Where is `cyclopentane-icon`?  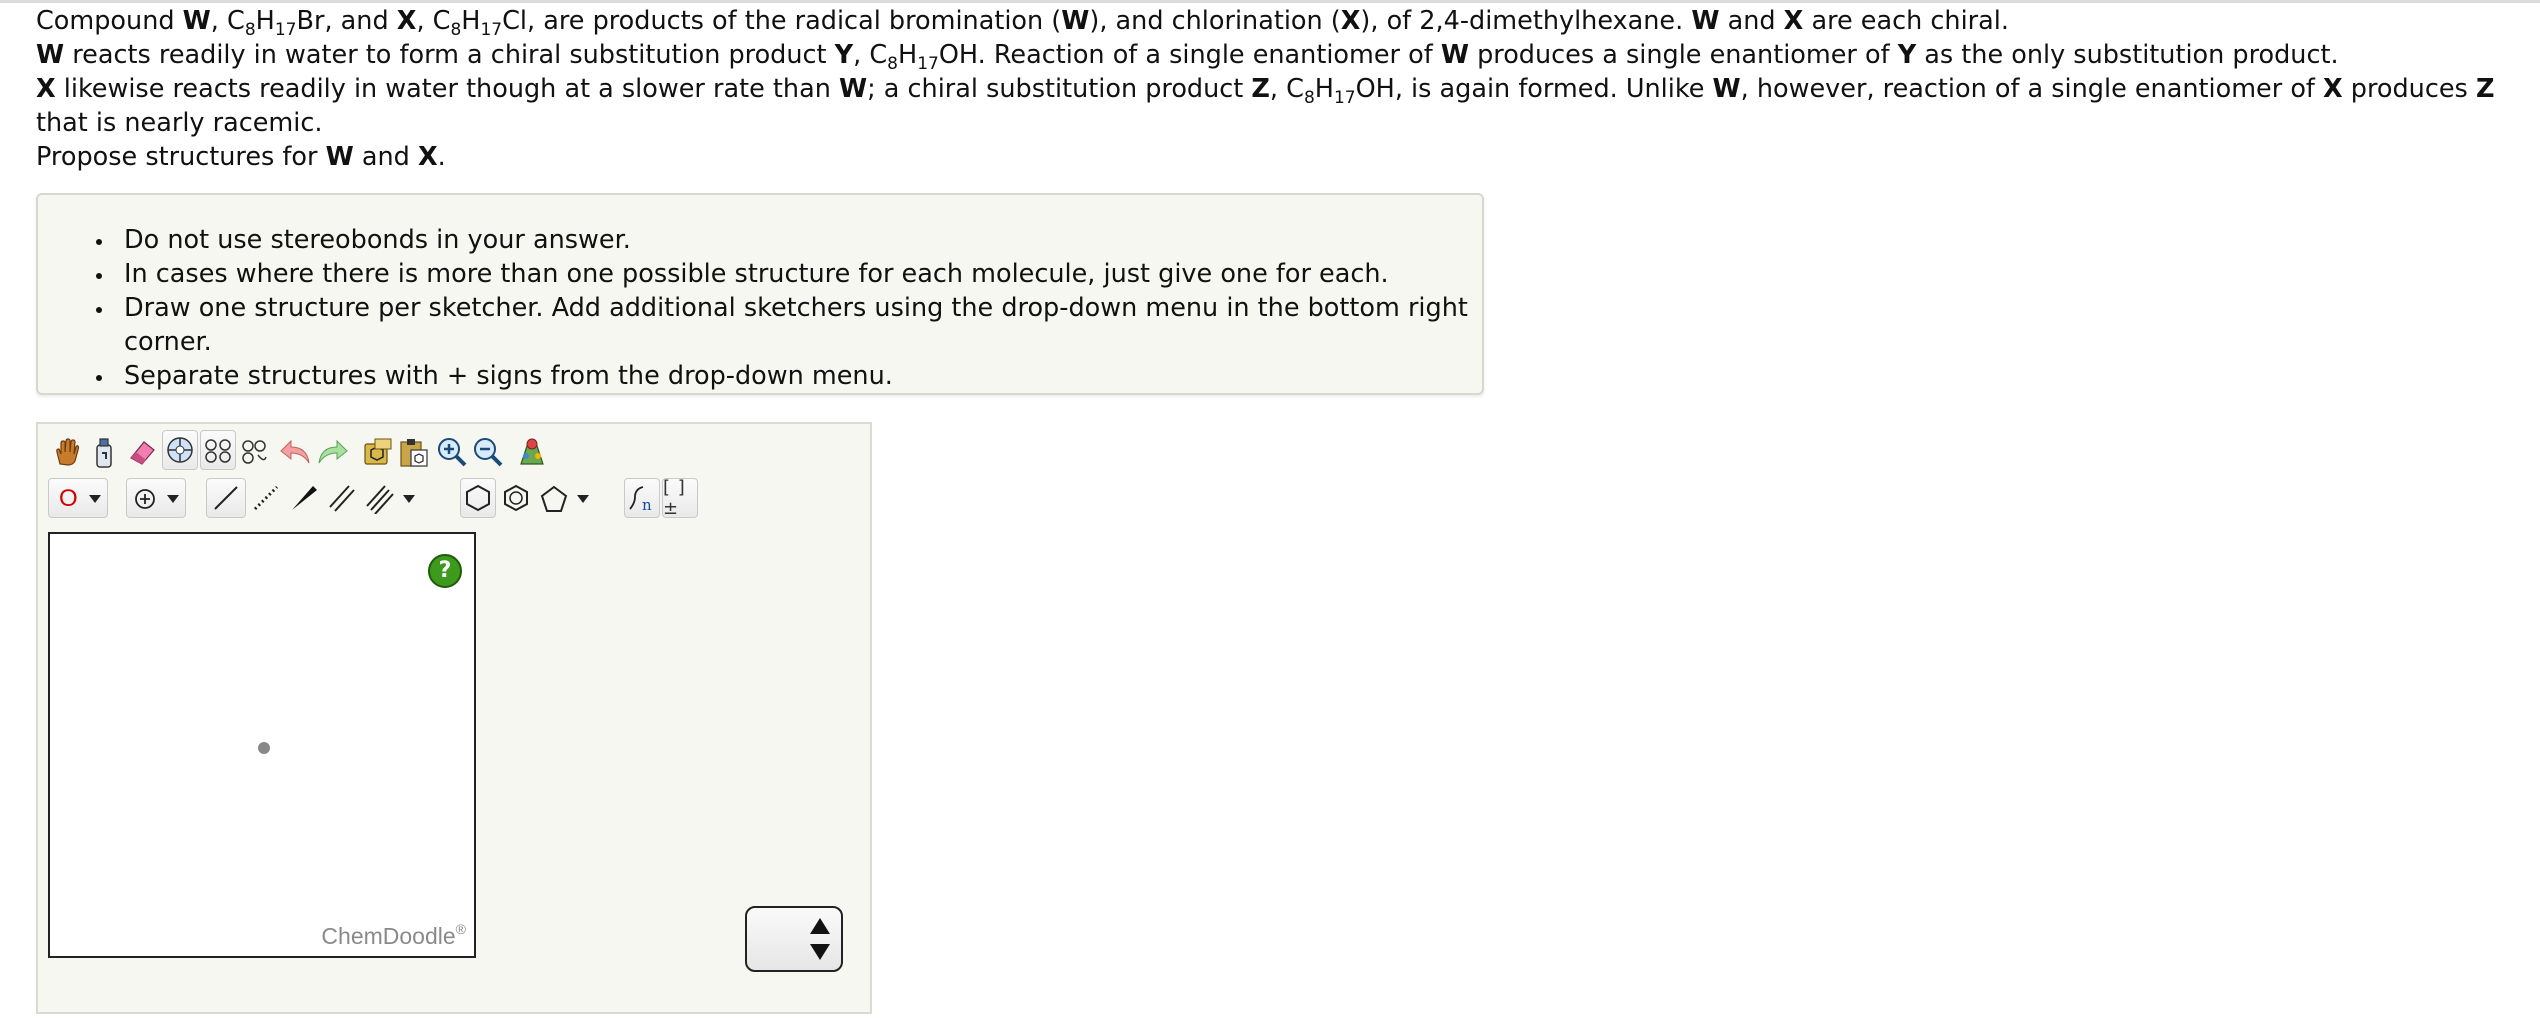
cyclopentane-icon is located at coordinates (554, 498).